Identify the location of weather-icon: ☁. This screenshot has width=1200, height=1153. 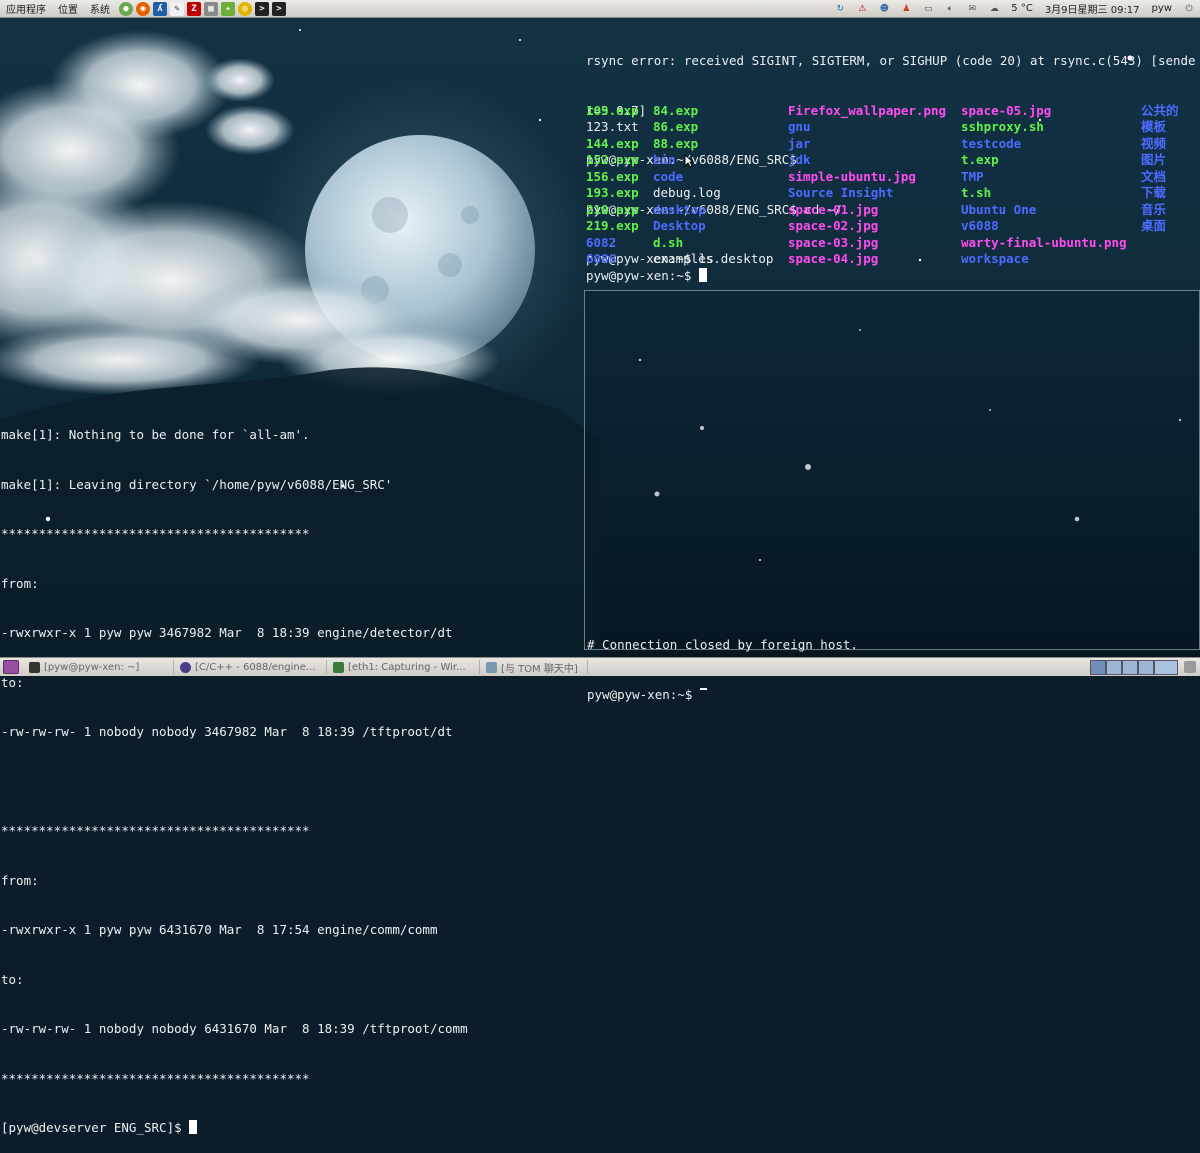
(994, 8).